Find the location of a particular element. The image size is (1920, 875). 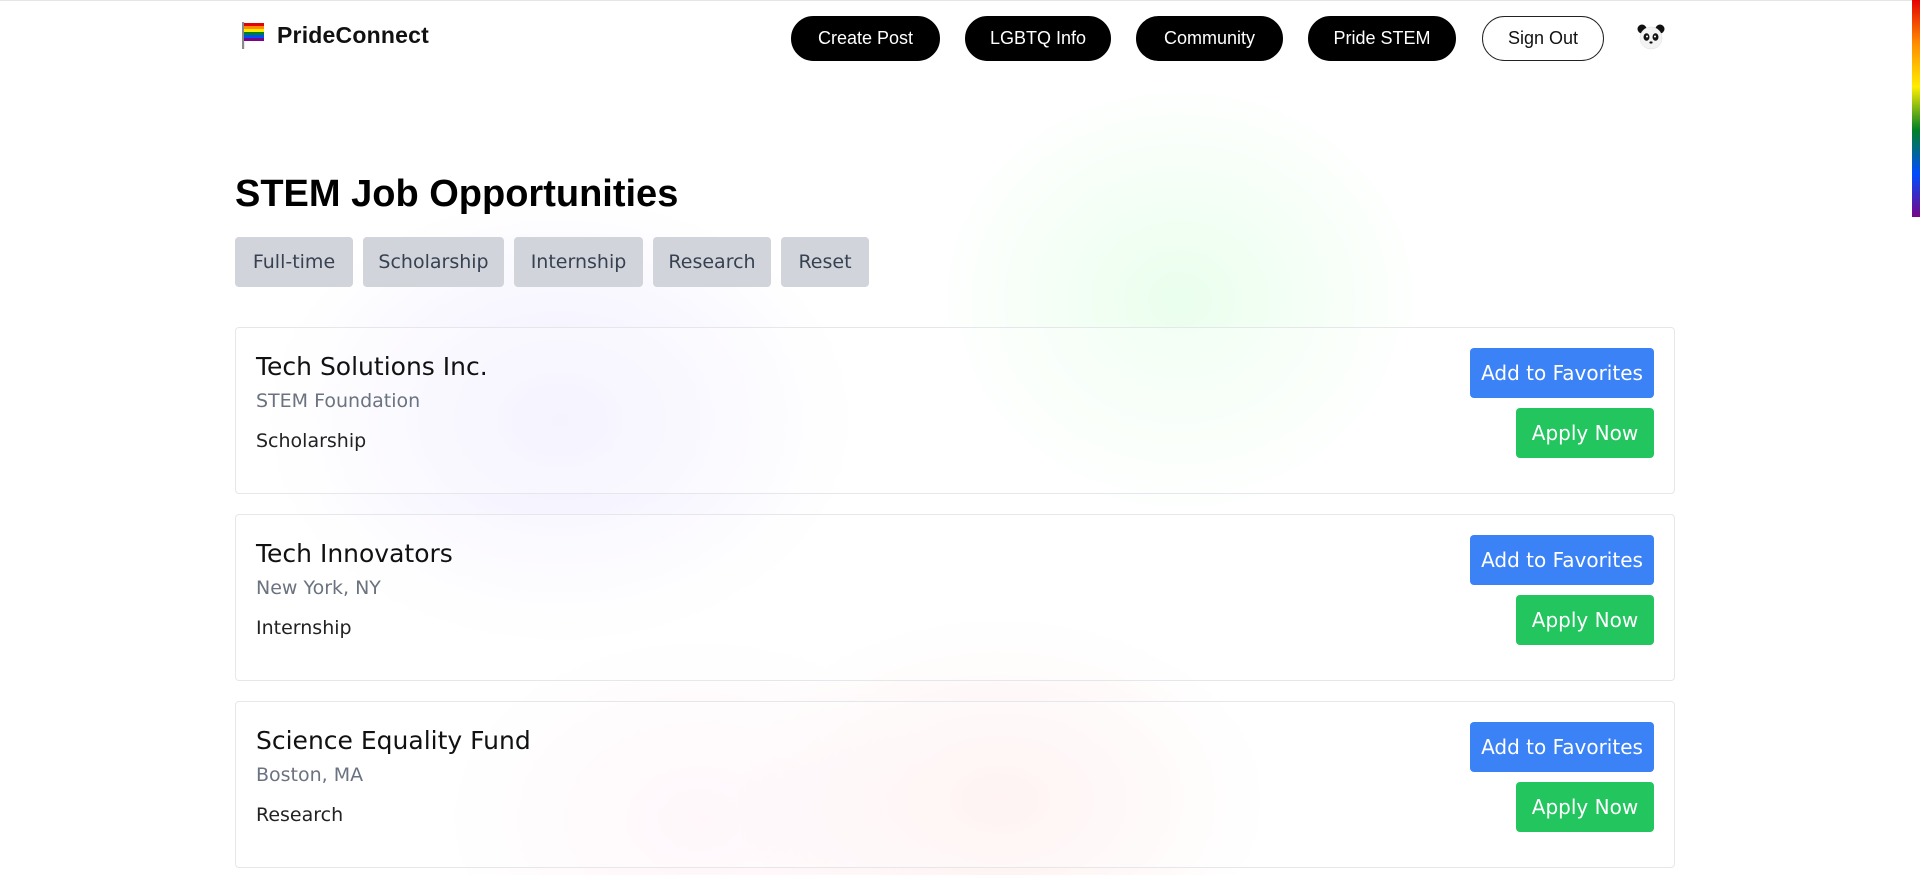

brand-logo: PrideConnect is located at coordinates (334, 35).